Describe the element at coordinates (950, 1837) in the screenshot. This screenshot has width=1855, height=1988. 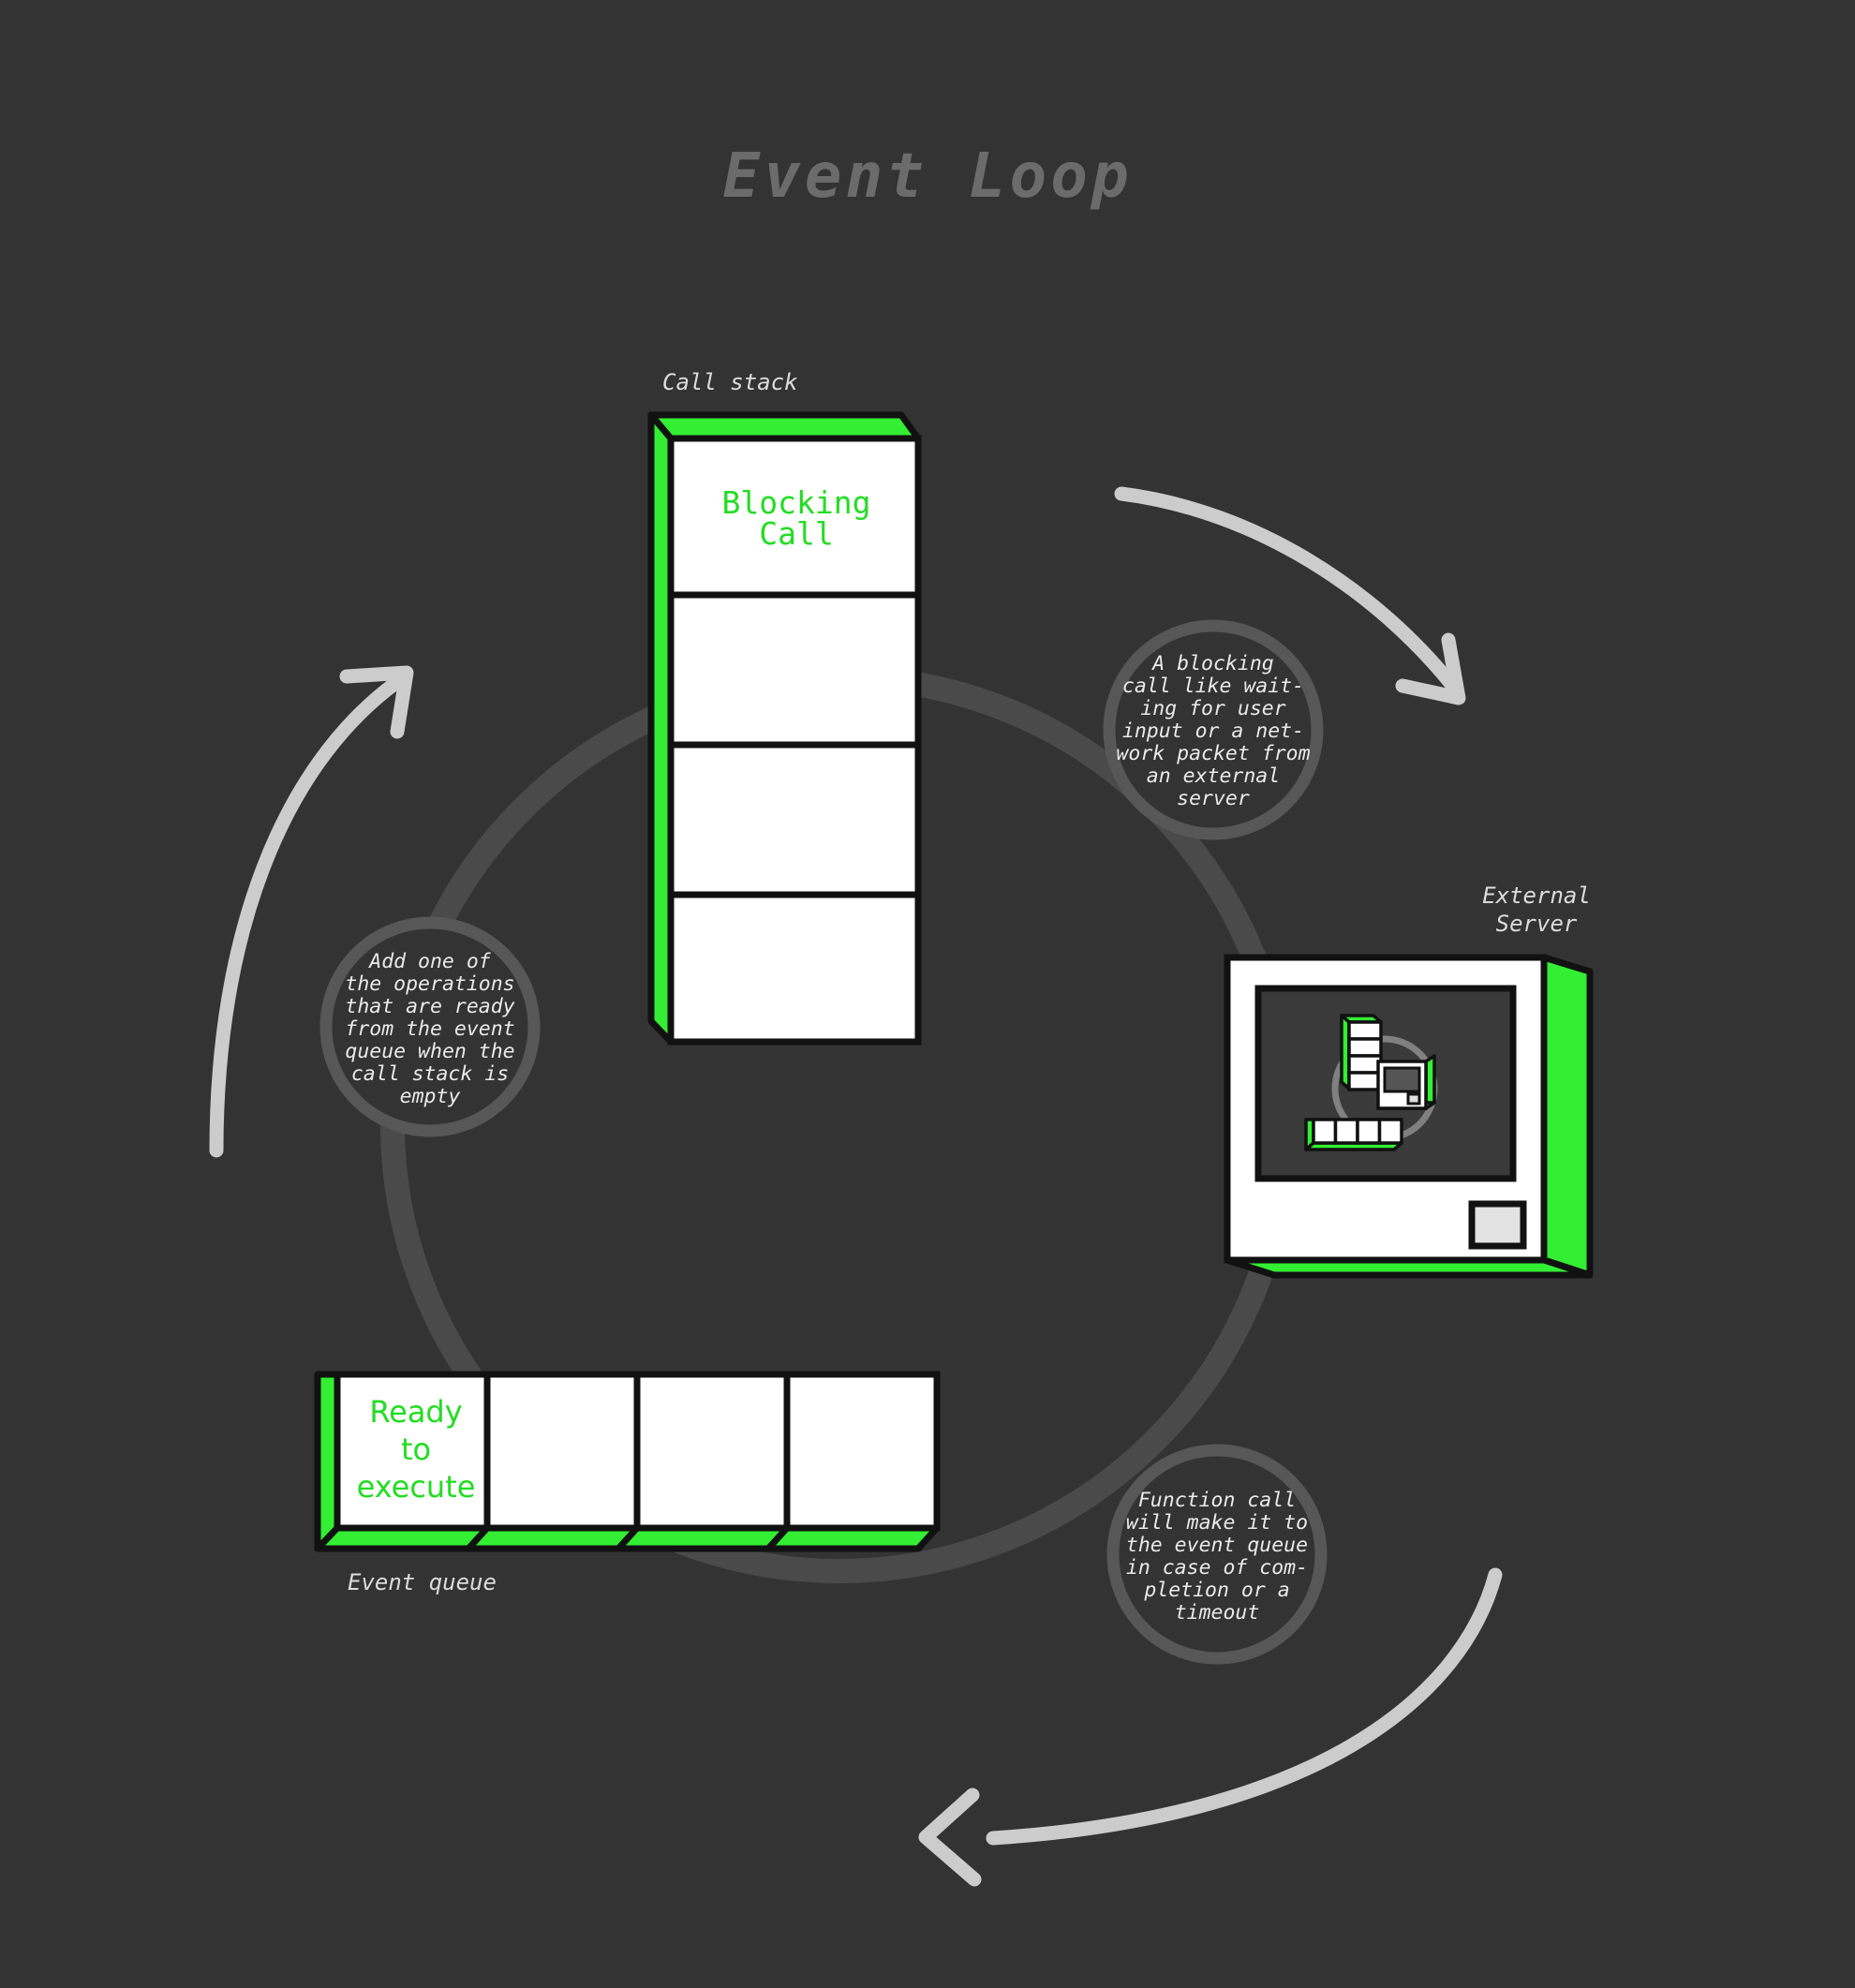
I see `arrow-to-queue-head` at that location.